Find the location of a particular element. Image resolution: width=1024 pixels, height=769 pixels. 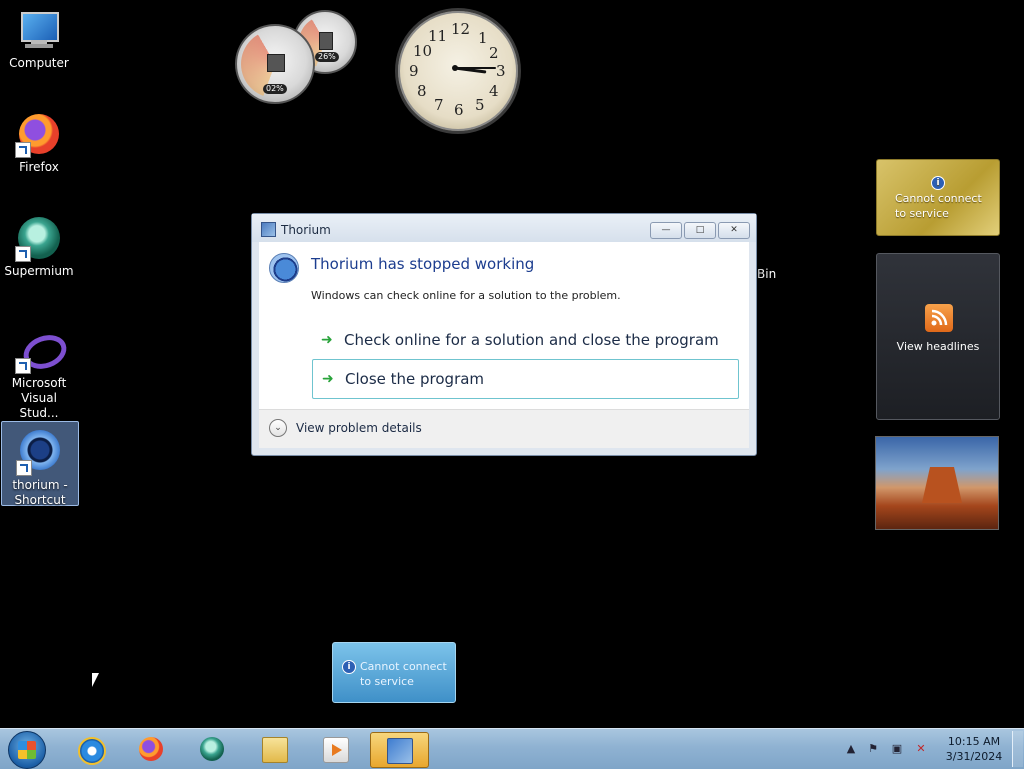

taskbar: ▲ ⚑ ▣ ✕ 10:15 AM 3/31/2024 is located at coordinates (512, 748).